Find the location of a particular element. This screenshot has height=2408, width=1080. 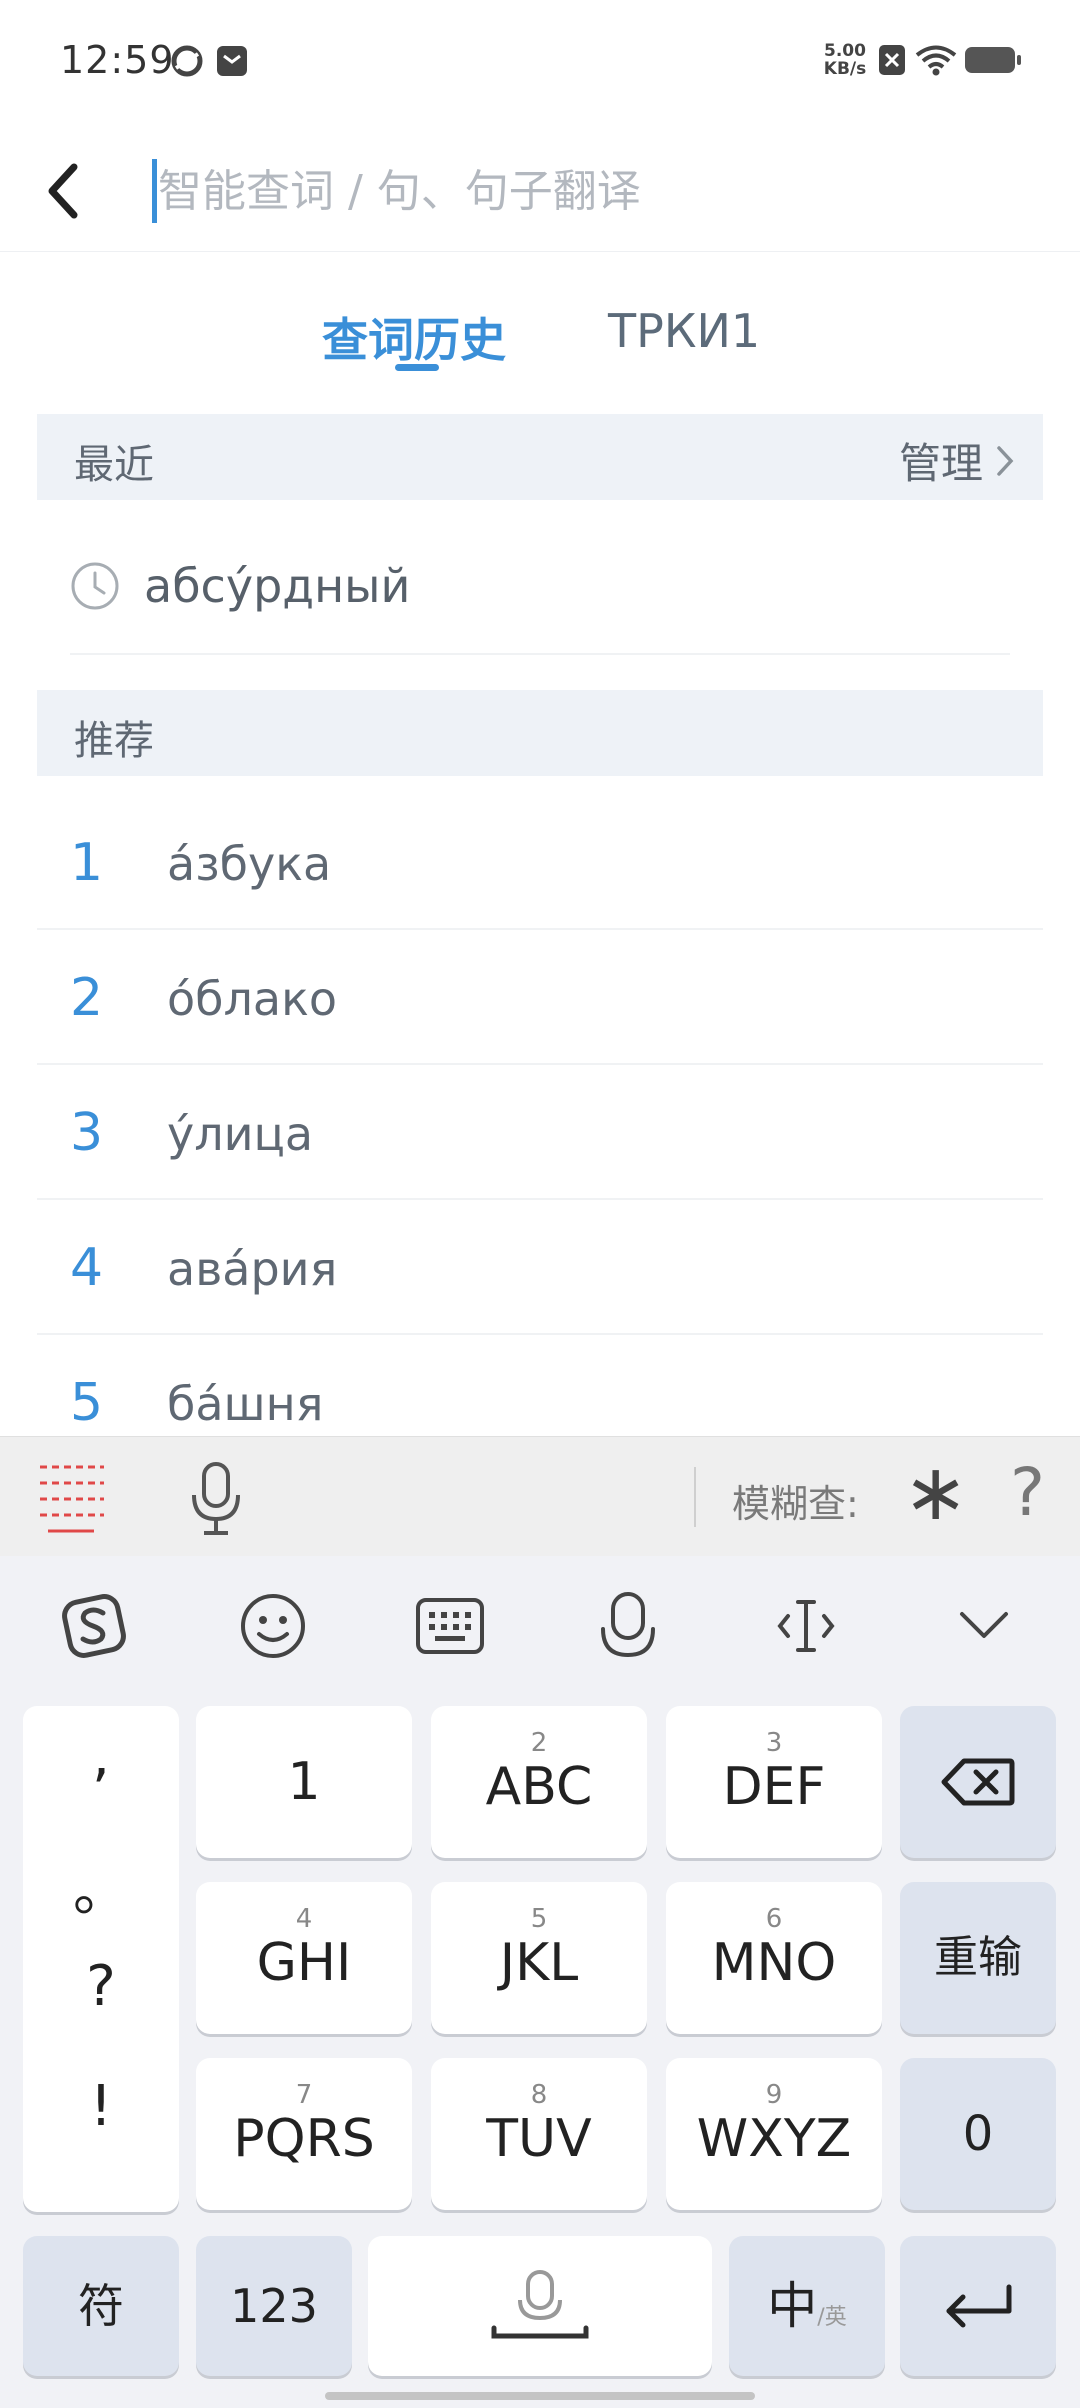

key-5-jkl: 5 JKL is located at coordinates (539, 1958).